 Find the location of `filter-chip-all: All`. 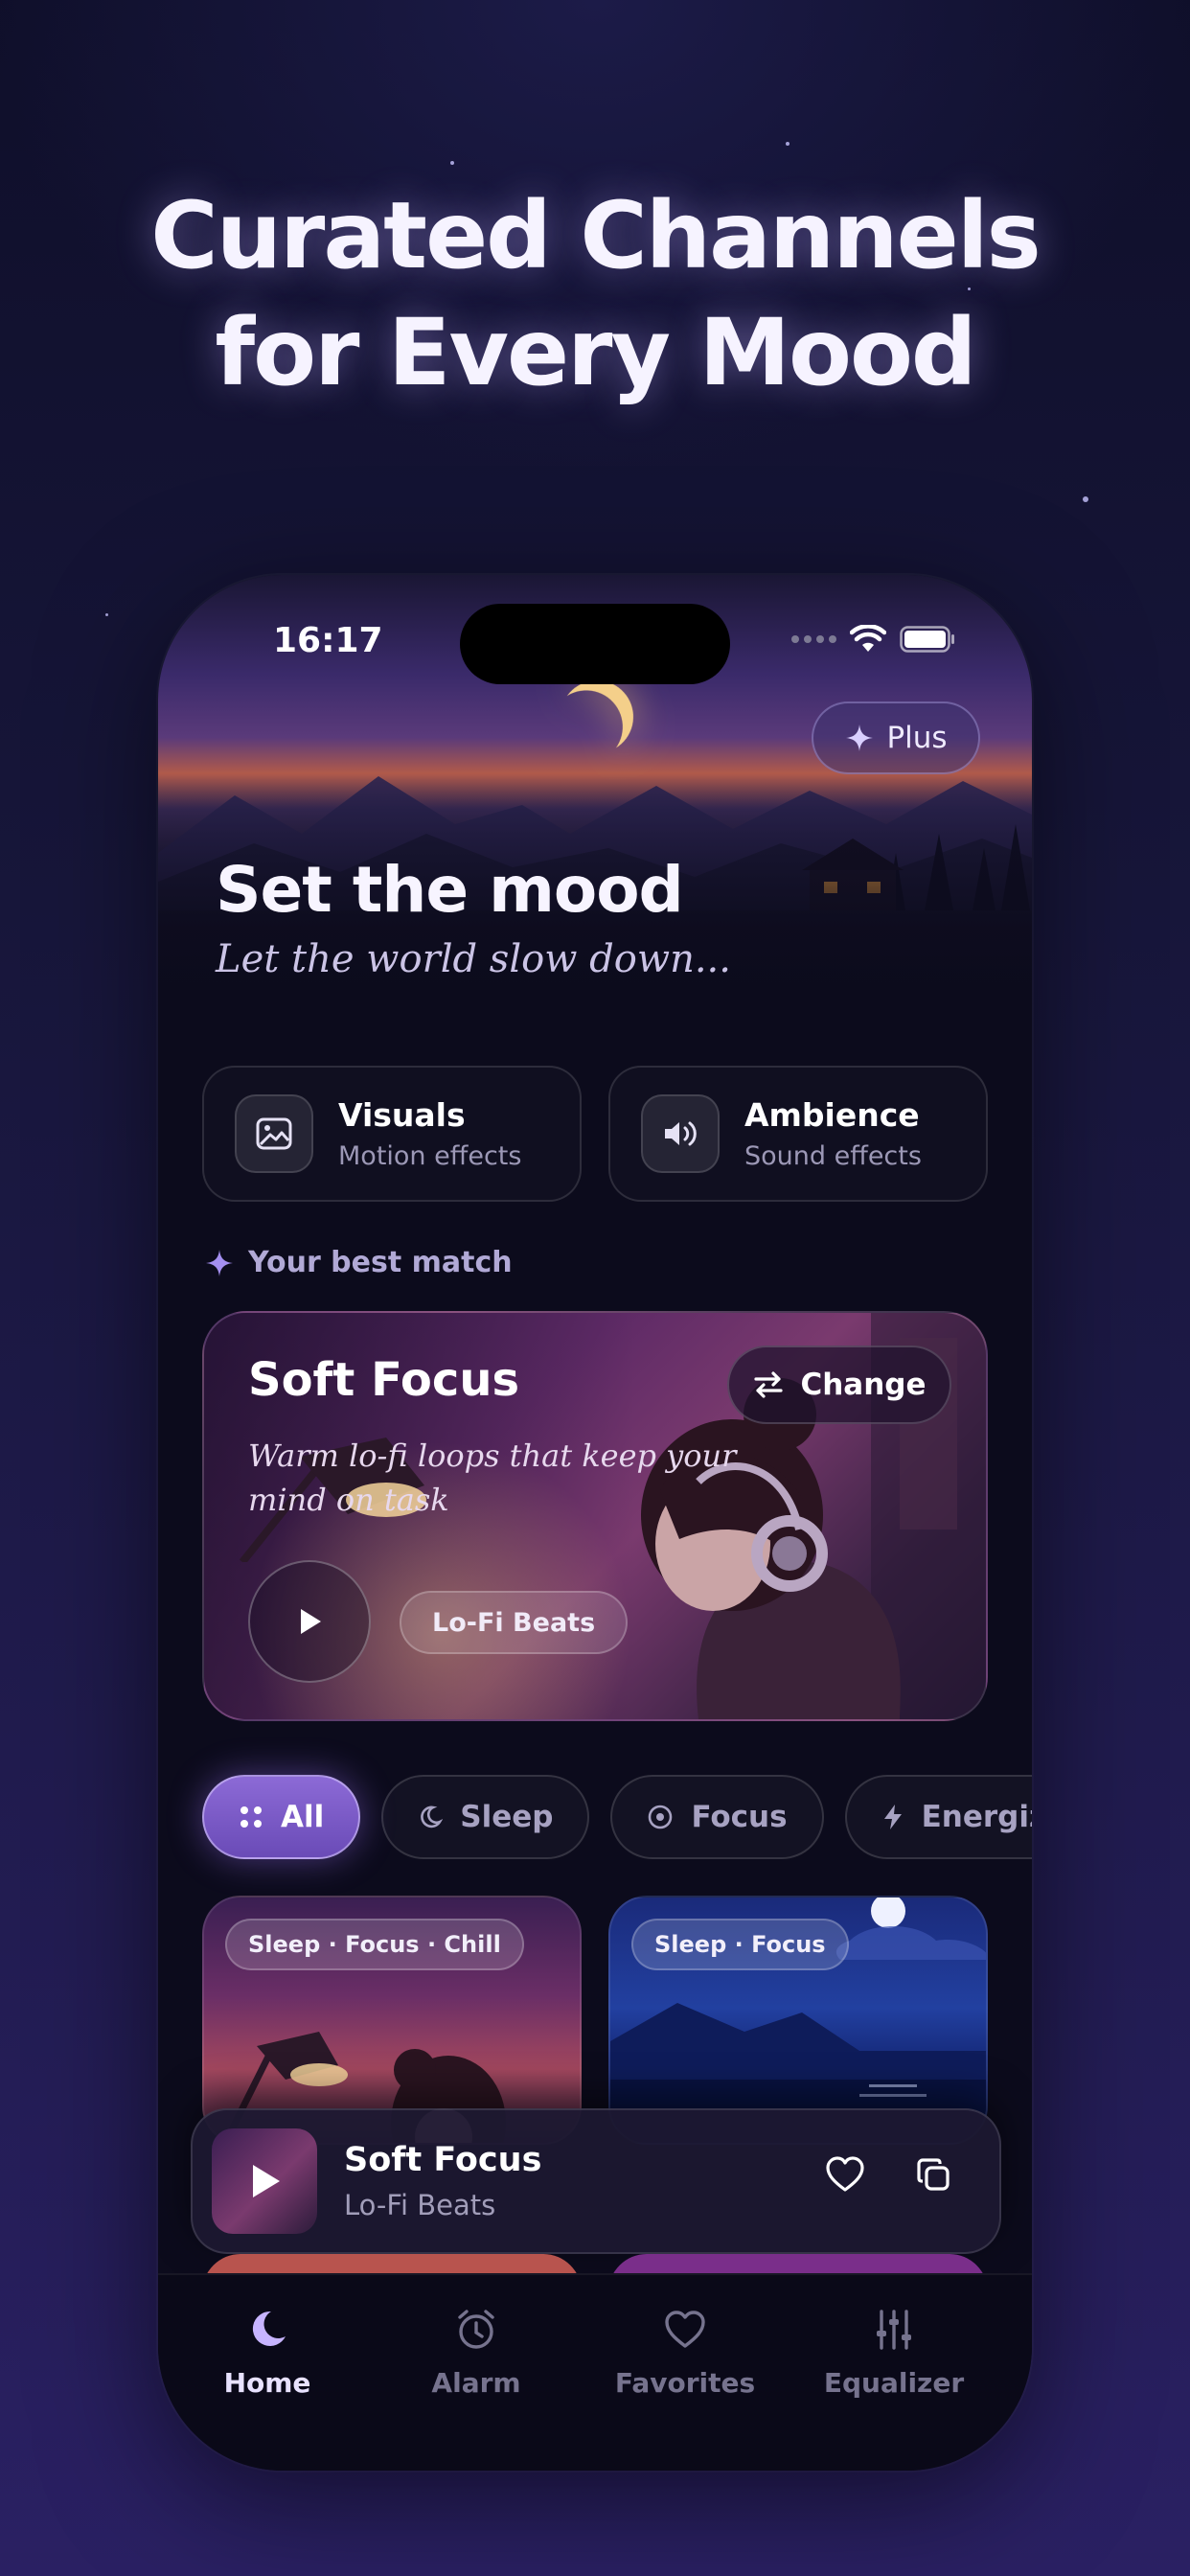

filter-chip-all: All is located at coordinates (281, 1817).